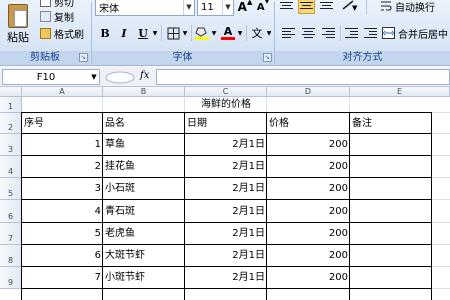  Describe the element at coordinates (326, 7) in the screenshot. I see `align-bottom-button` at that location.